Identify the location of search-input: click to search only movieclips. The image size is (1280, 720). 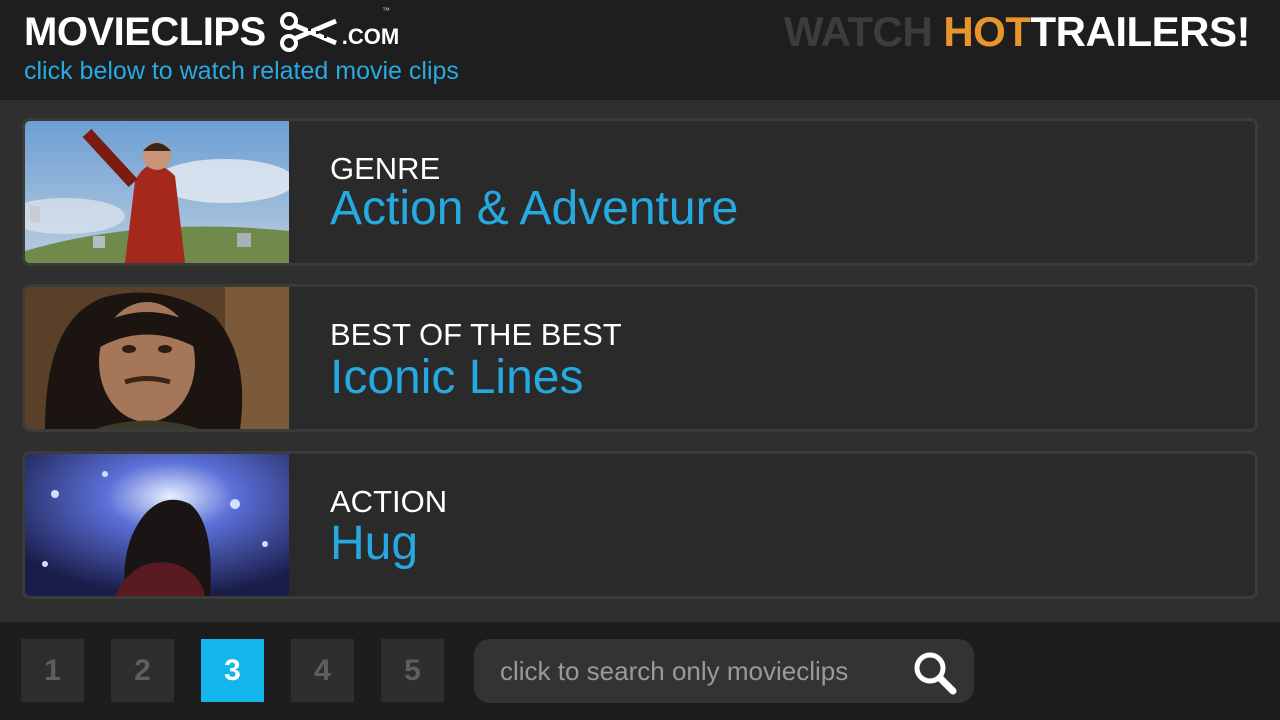
(724, 671).